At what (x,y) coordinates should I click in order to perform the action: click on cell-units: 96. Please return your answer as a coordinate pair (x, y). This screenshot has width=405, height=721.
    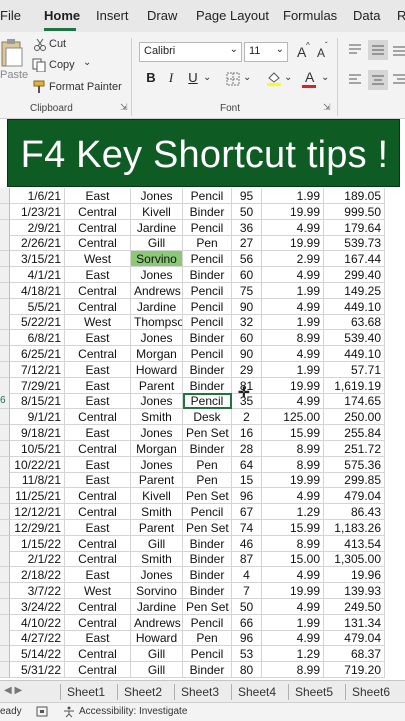
    Looking at the image, I should click on (247, 638).